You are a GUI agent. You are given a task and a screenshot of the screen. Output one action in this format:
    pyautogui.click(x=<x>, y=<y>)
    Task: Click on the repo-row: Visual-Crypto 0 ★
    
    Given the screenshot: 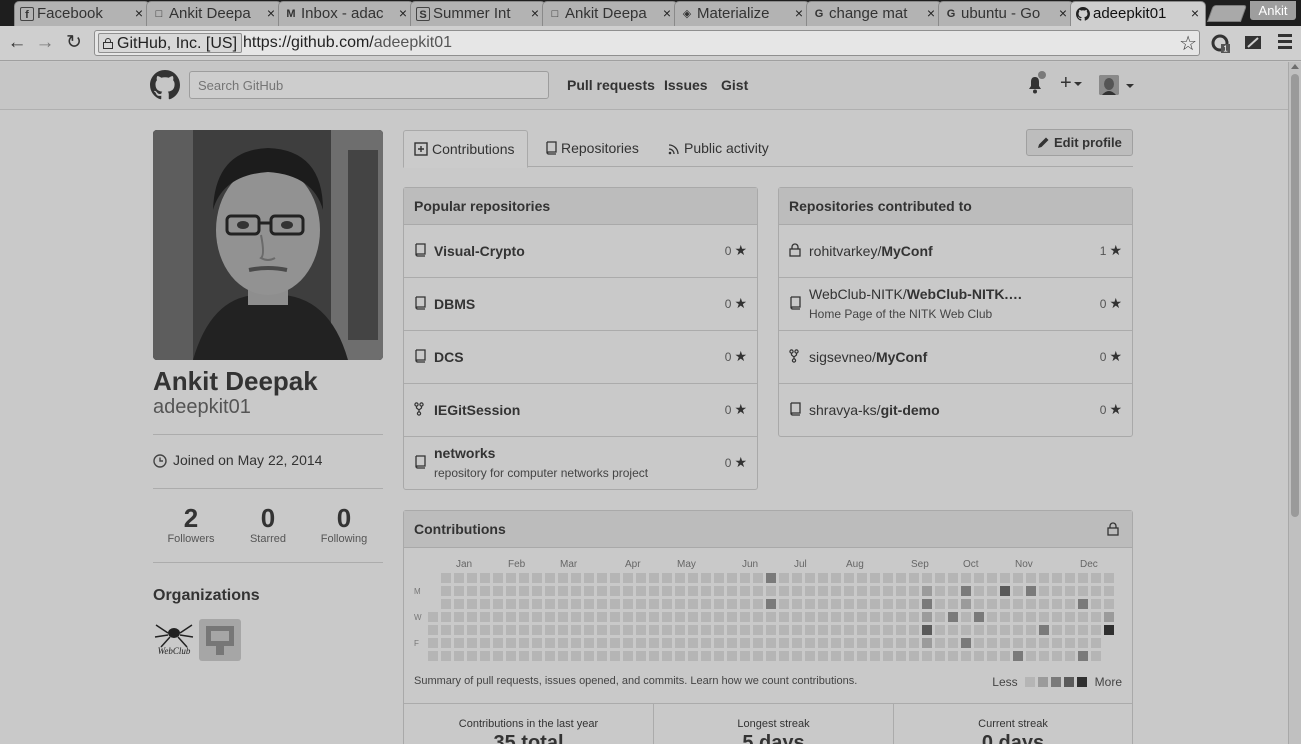 What is the action you would take?
    pyautogui.click(x=580, y=251)
    